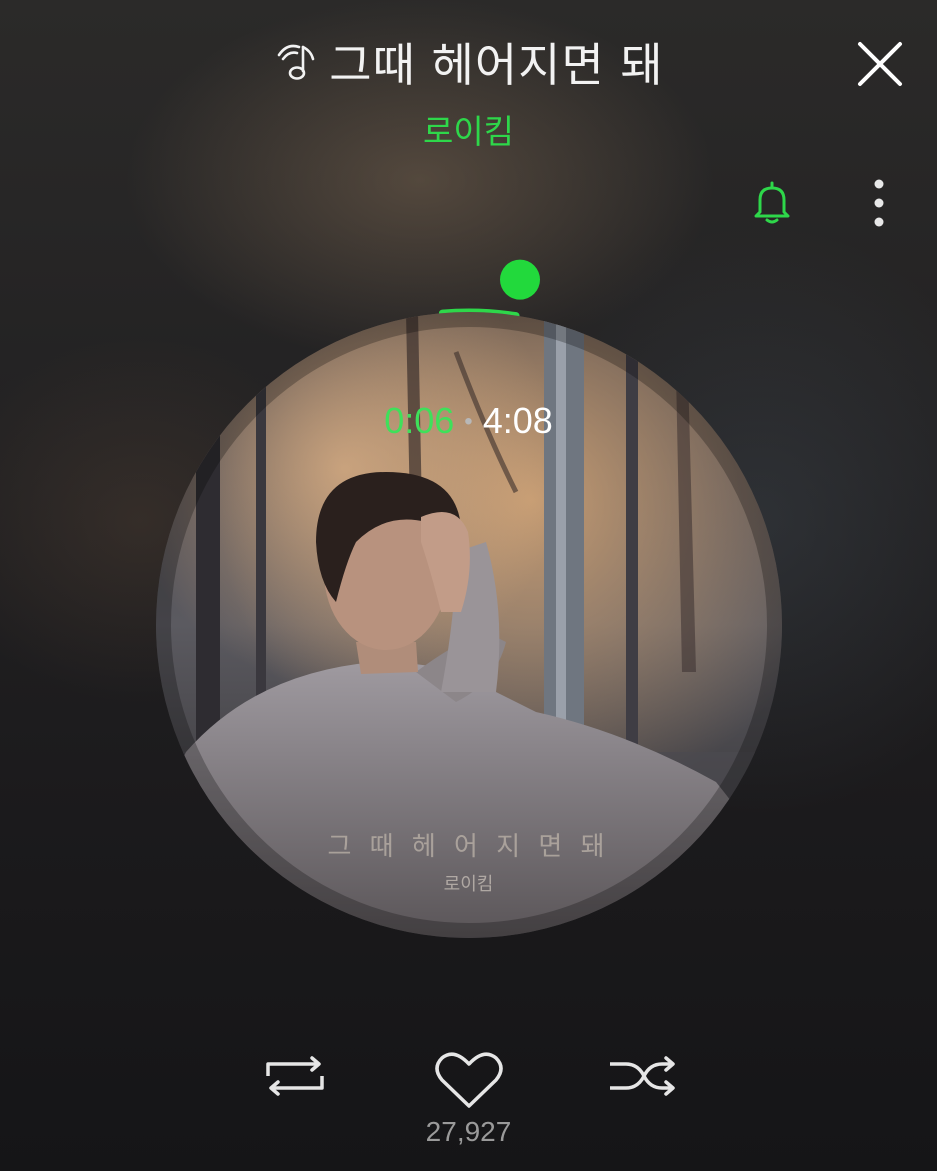  Describe the element at coordinates (520, 279) in the screenshot. I see `progress-knob` at that location.